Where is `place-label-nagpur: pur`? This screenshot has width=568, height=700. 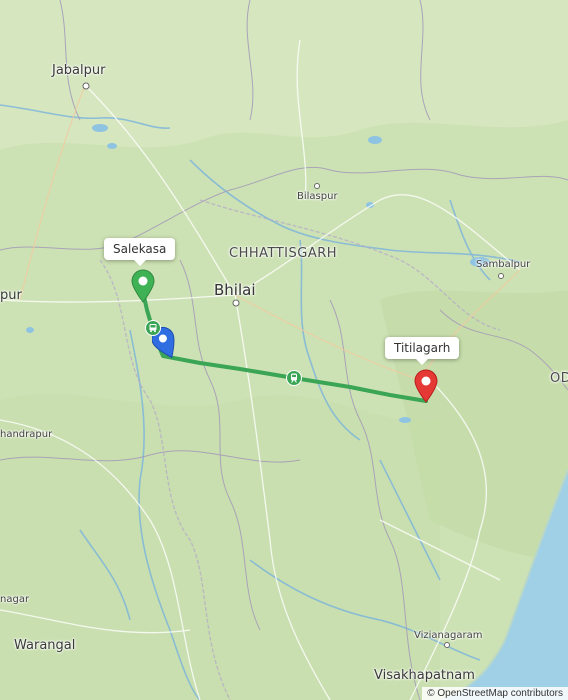
place-label-nagpur: pur is located at coordinates (11, 295).